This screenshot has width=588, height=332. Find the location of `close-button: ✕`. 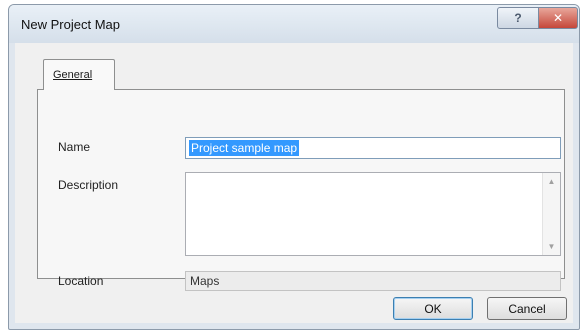

close-button: ✕ is located at coordinates (558, 18).